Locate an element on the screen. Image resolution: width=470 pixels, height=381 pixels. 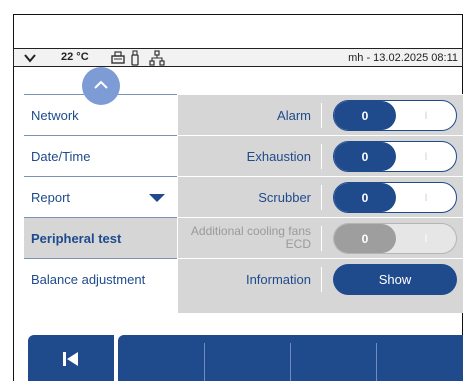
back-button is located at coordinates (71, 358).